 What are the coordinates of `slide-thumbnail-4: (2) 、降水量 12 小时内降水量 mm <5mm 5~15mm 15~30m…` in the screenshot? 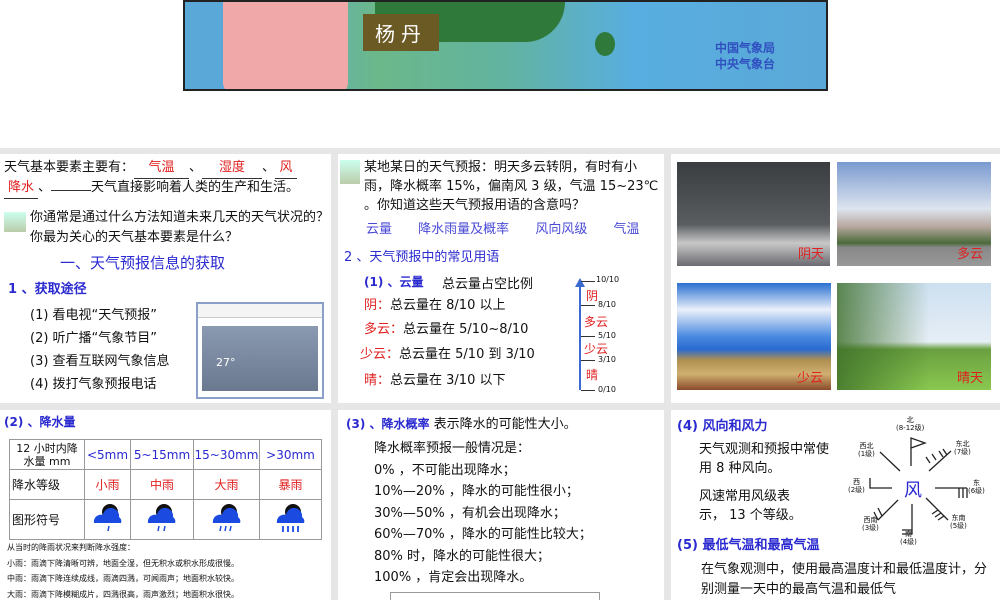 It's located at (165, 505).